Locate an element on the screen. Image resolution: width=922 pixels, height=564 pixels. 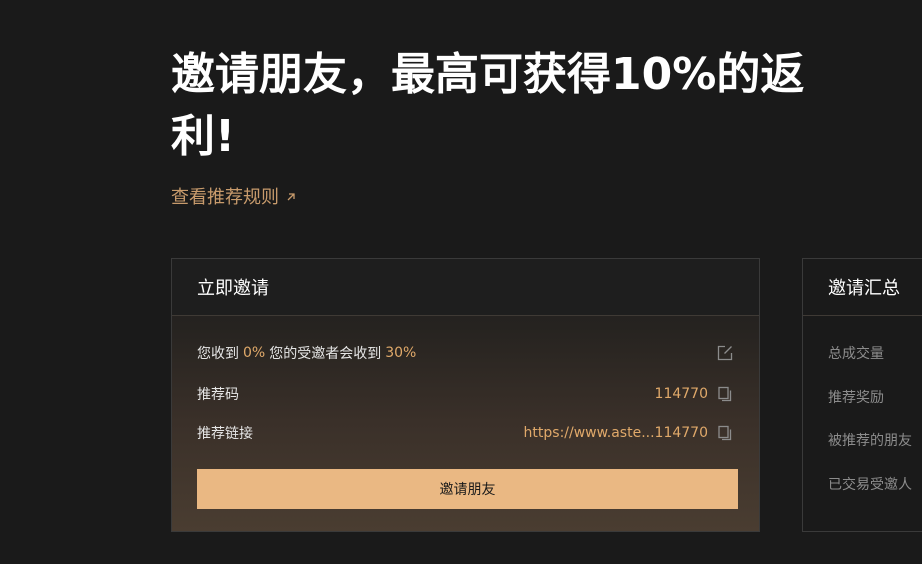
page-title: 邀请朋友，最高可获得10%的返利! is located at coordinates (488, 105).